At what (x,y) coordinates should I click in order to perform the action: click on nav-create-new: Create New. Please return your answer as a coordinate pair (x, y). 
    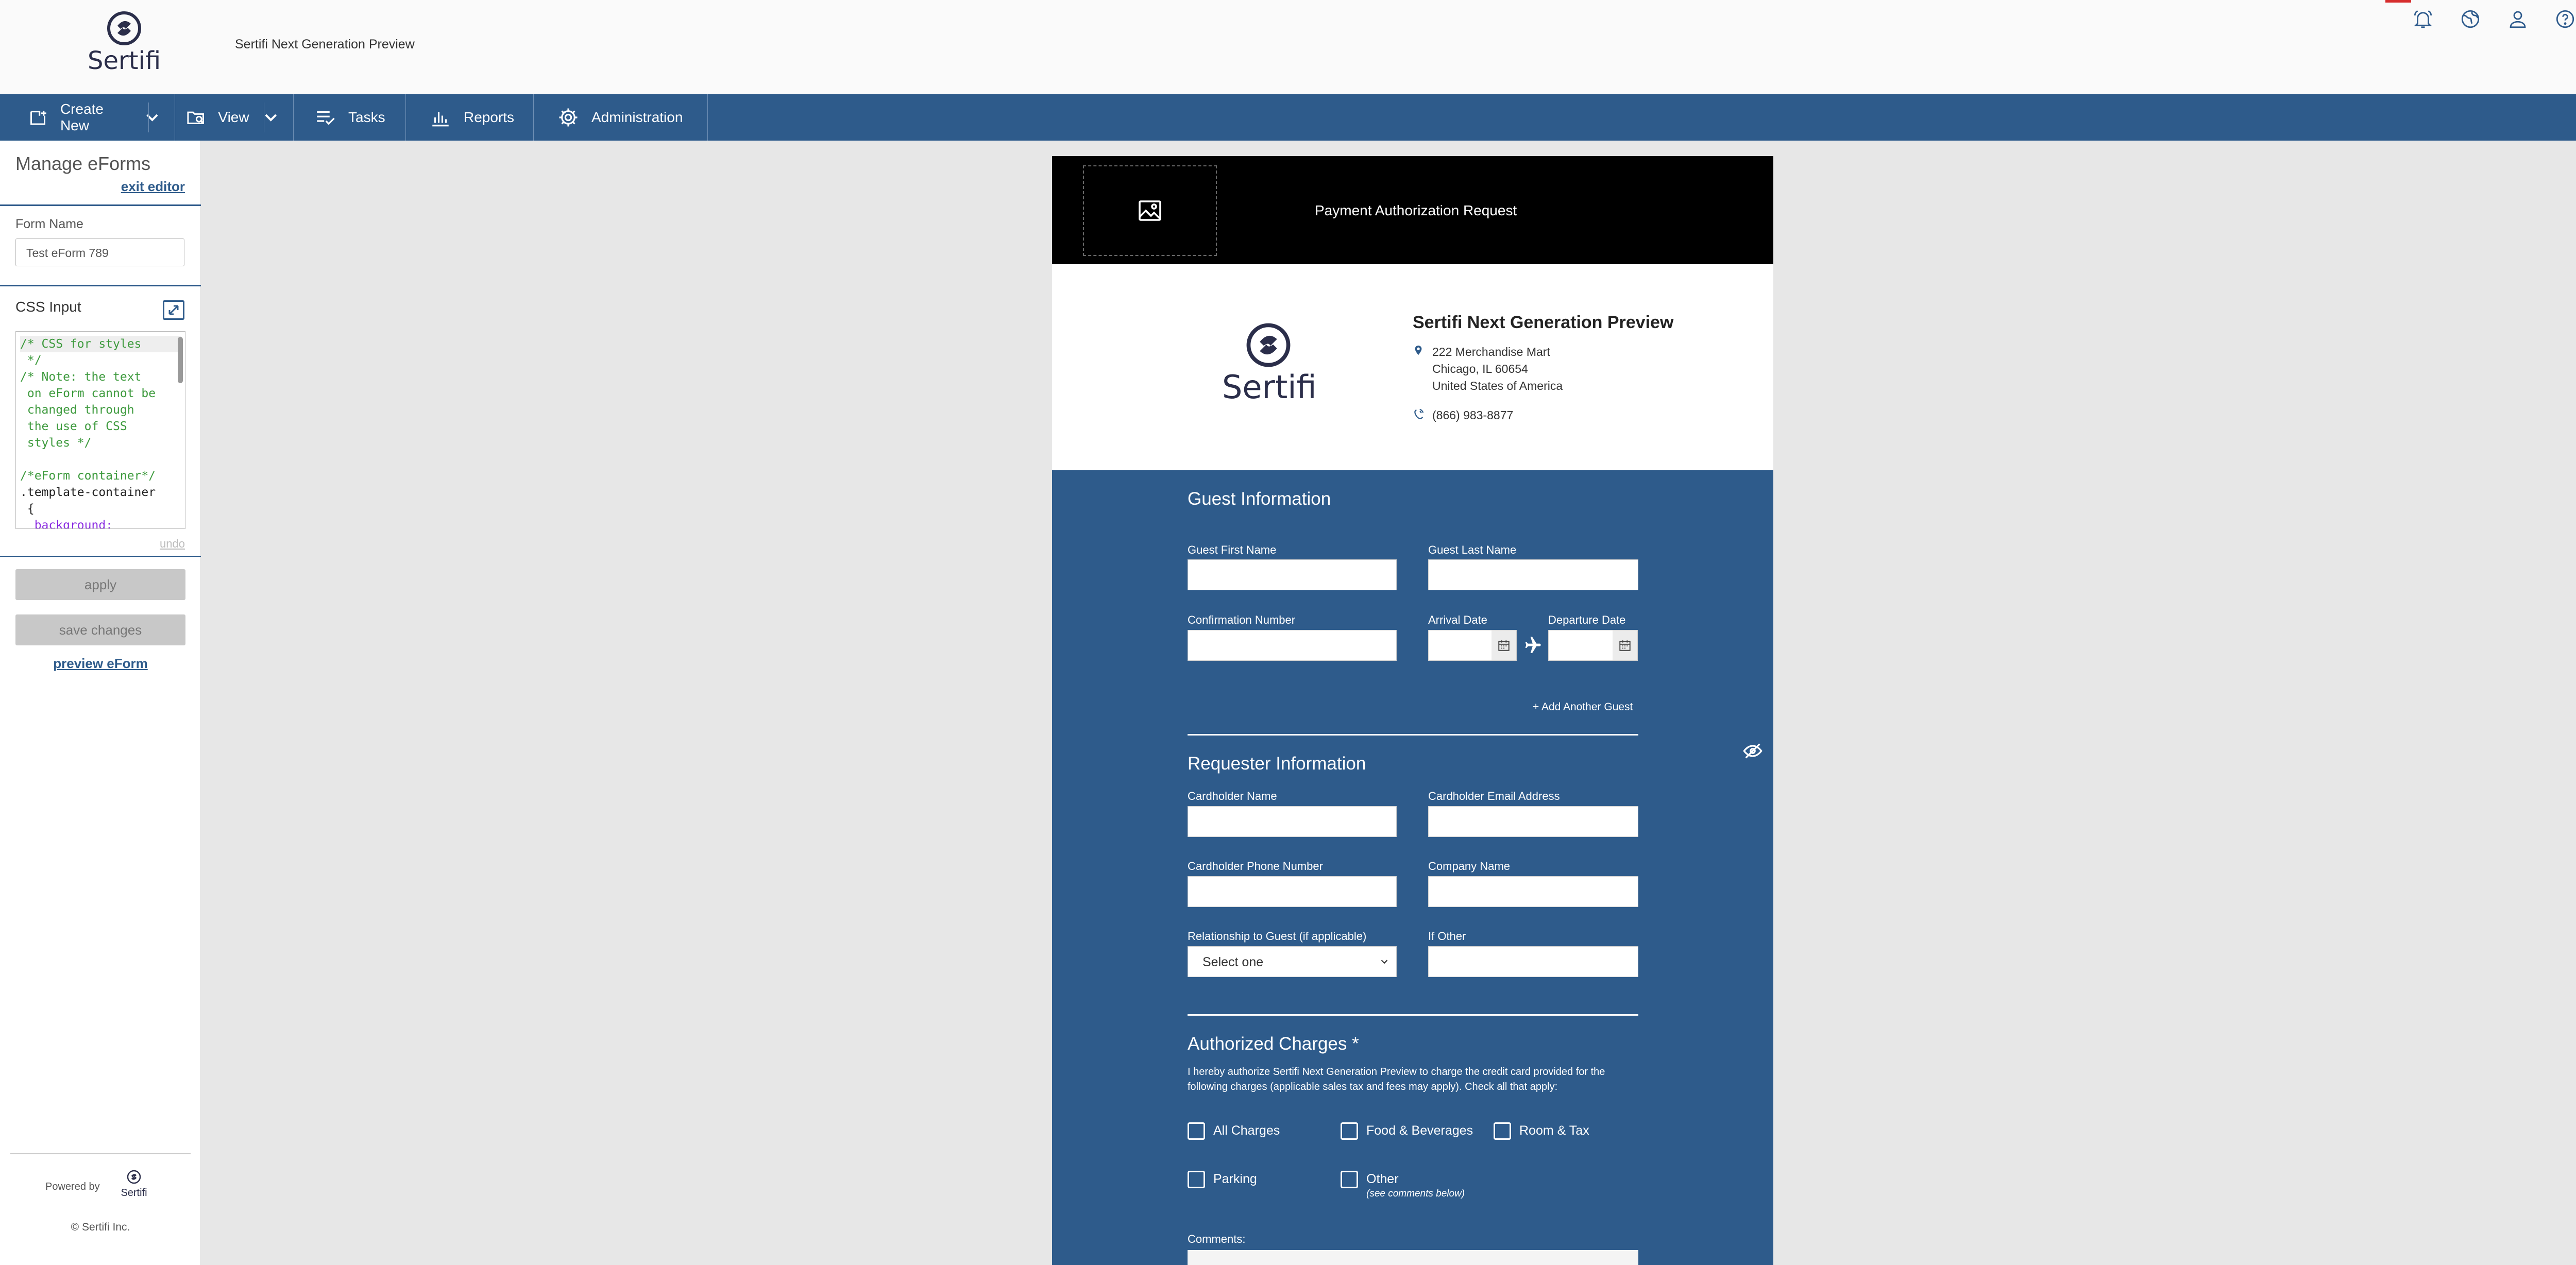
    Looking at the image, I should click on (95, 117).